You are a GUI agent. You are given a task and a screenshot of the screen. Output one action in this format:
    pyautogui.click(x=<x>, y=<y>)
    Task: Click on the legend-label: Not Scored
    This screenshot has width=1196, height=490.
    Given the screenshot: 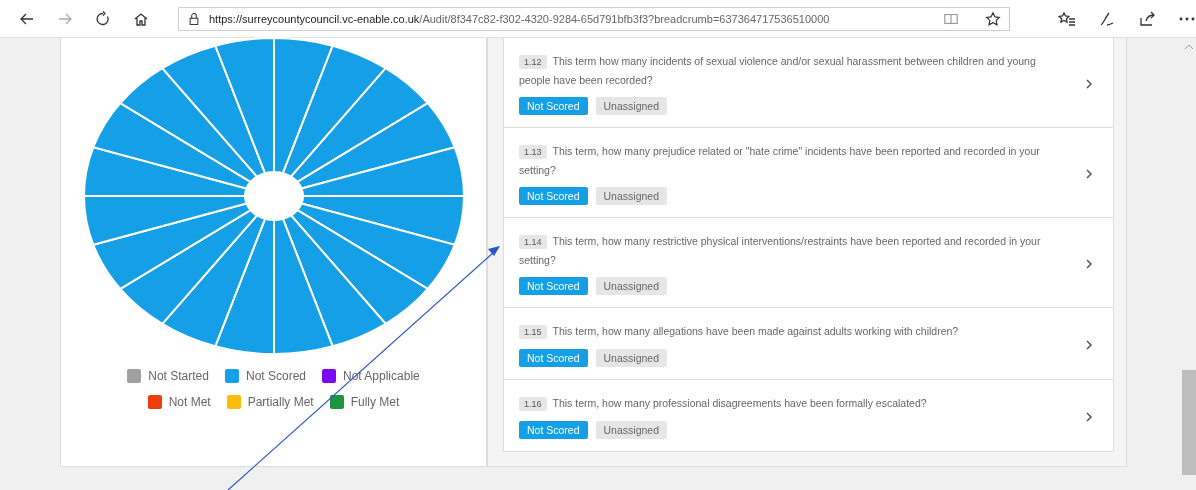 What is the action you would take?
    pyautogui.click(x=275, y=376)
    